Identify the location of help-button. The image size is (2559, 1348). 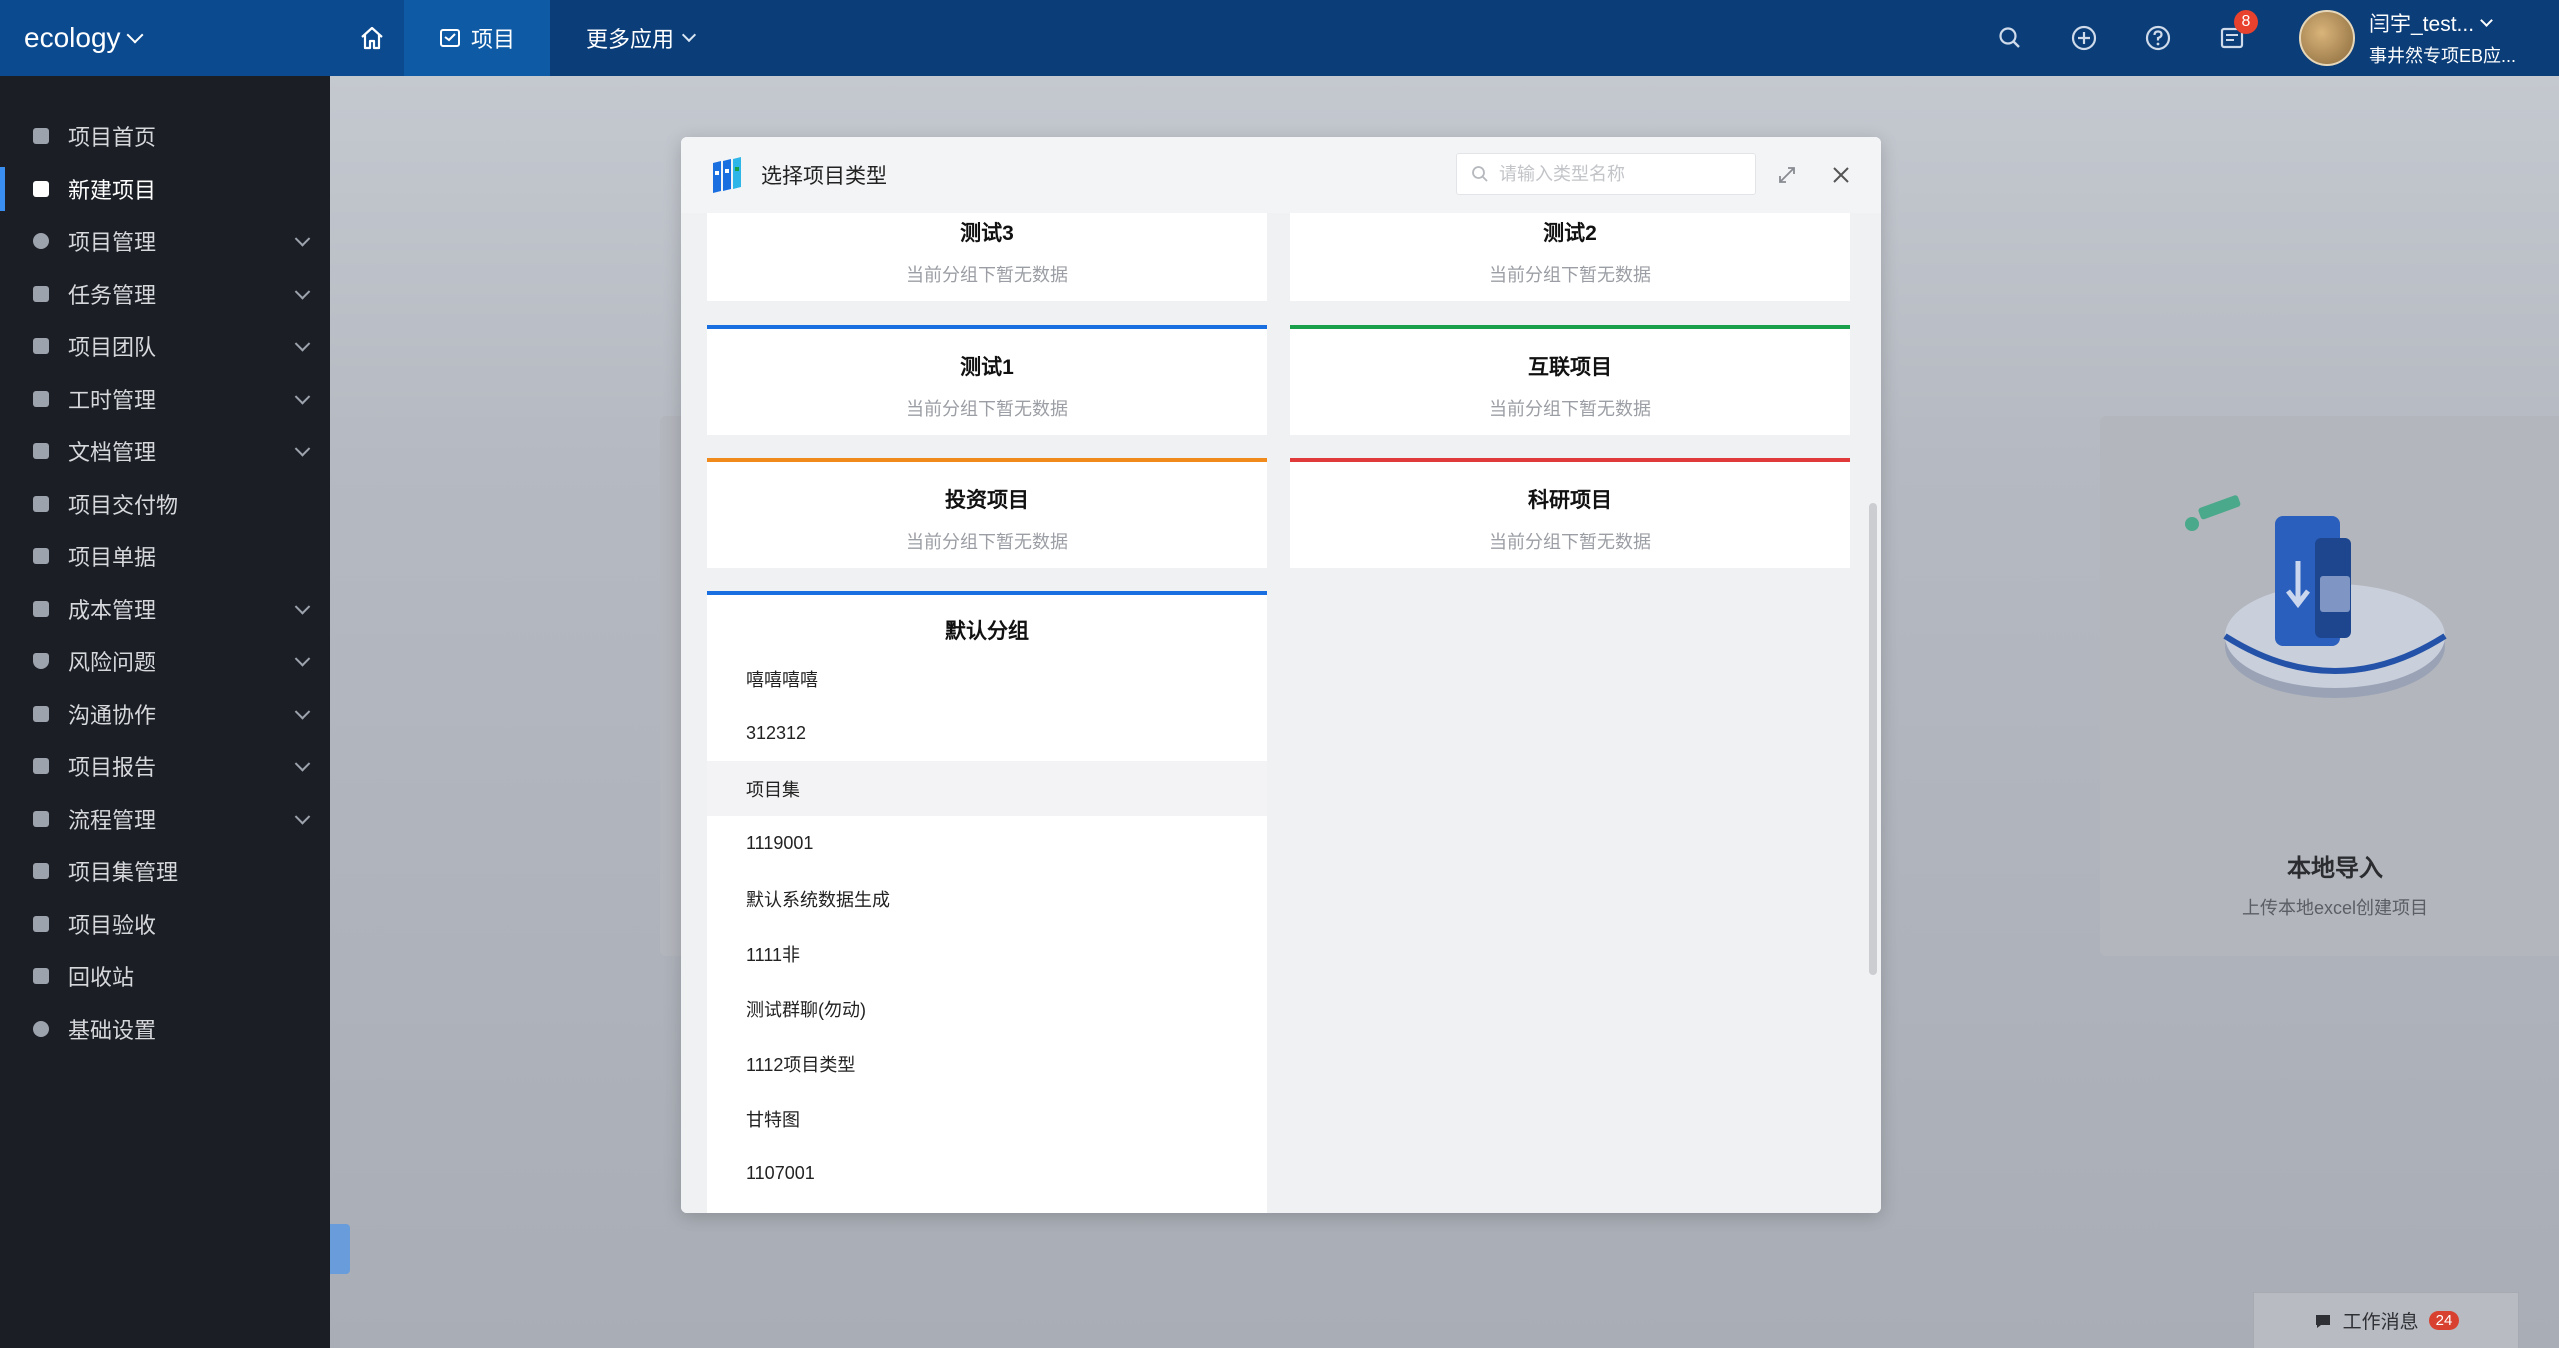
(2158, 38).